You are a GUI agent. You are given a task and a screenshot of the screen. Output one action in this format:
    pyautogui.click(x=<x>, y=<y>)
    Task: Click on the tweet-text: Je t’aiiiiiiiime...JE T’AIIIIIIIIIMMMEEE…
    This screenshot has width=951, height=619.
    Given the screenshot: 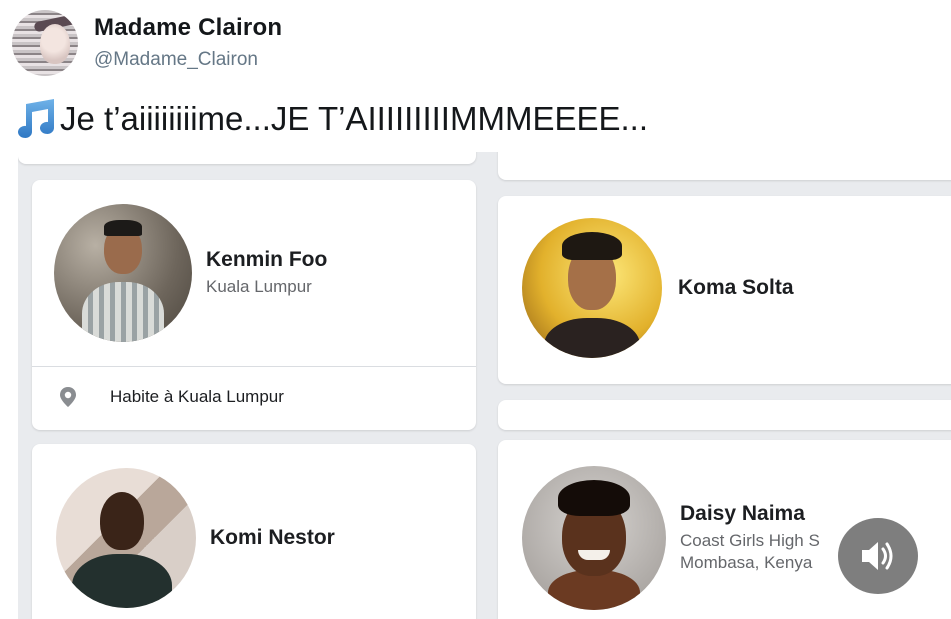 What is the action you would take?
    pyautogui.click(x=330, y=119)
    